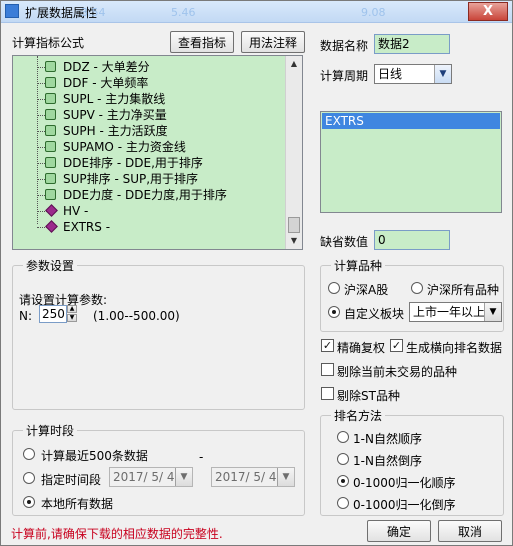 The image size is (513, 546). I want to click on radio-all-varieties-label: 沪深所有品种, so click(463, 290).